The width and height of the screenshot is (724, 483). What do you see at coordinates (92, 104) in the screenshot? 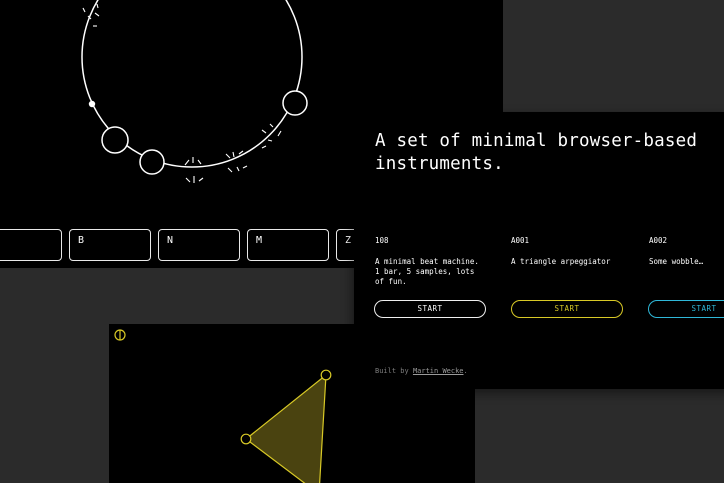
I see `playhead-dot` at bounding box center [92, 104].